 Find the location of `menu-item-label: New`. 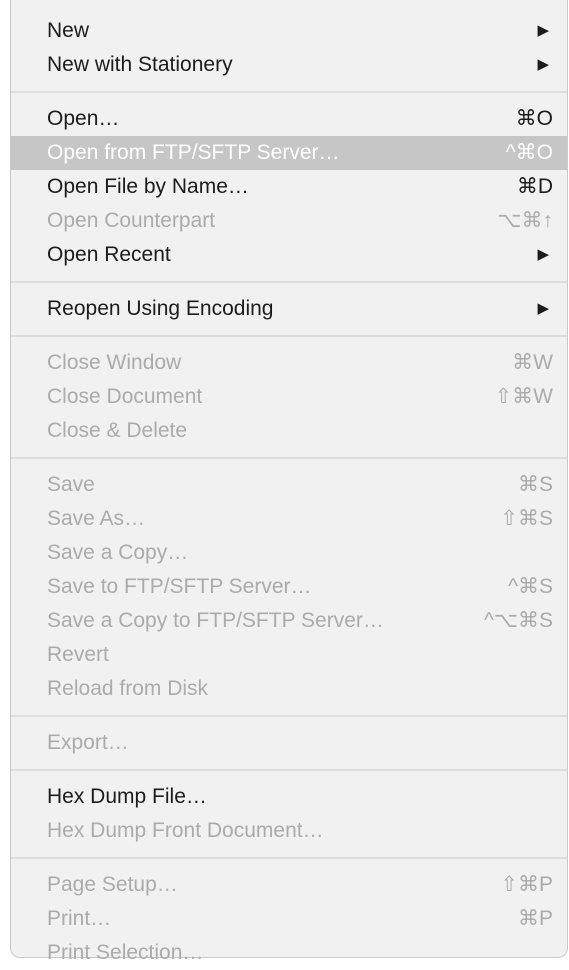

menu-item-label: New is located at coordinates (68, 30).